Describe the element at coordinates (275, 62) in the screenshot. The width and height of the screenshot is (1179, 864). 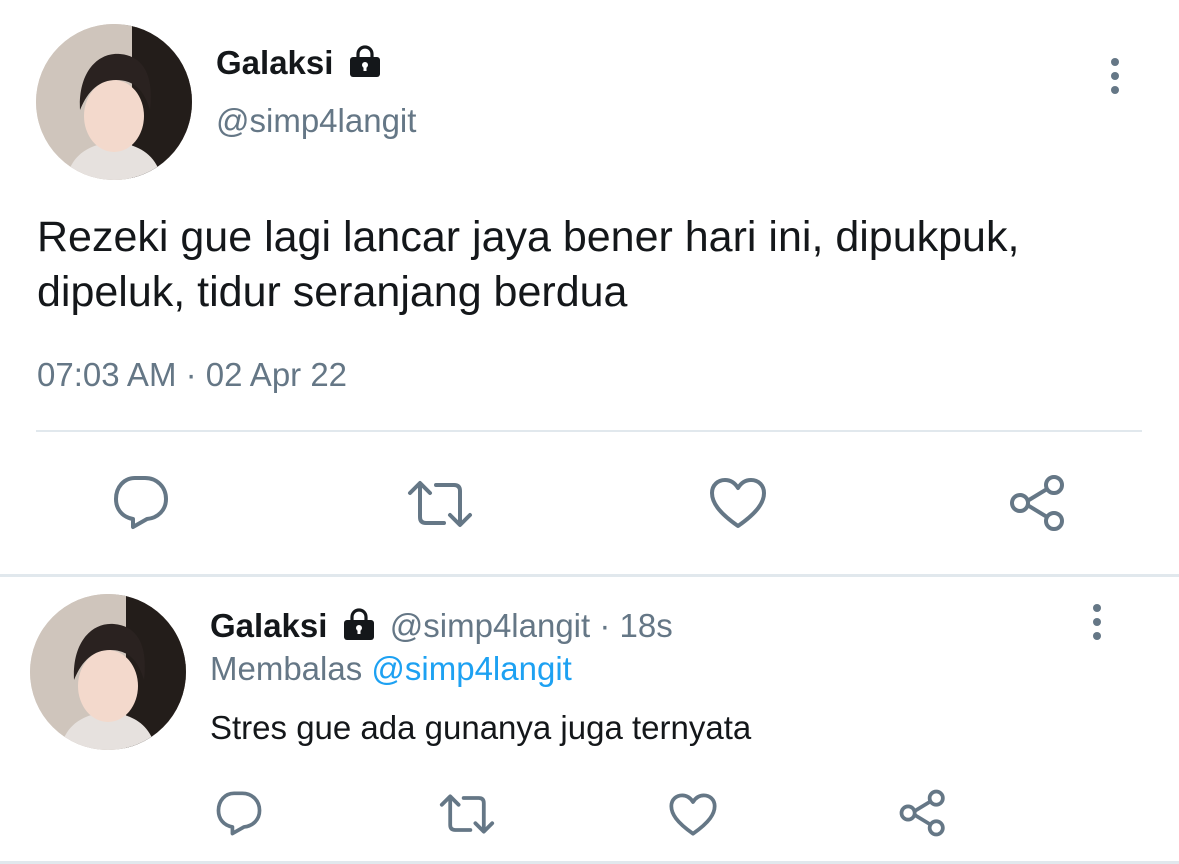
I see `display-name-text: Galaksi` at that location.